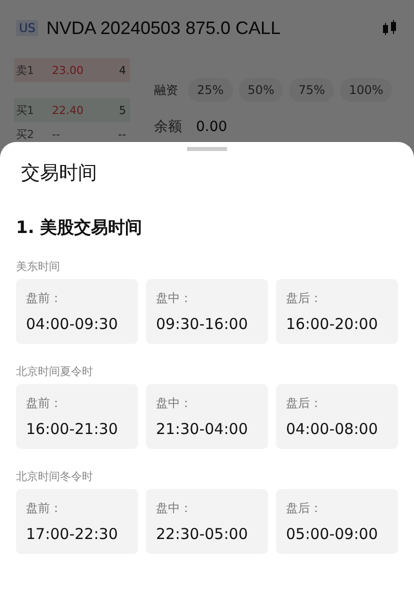 The height and width of the screenshot is (608, 414). What do you see at coordinates (80, 228) in the screenshot?
I see `section-heading: 1. 美股交易时间` at bounding box center [80, 228].